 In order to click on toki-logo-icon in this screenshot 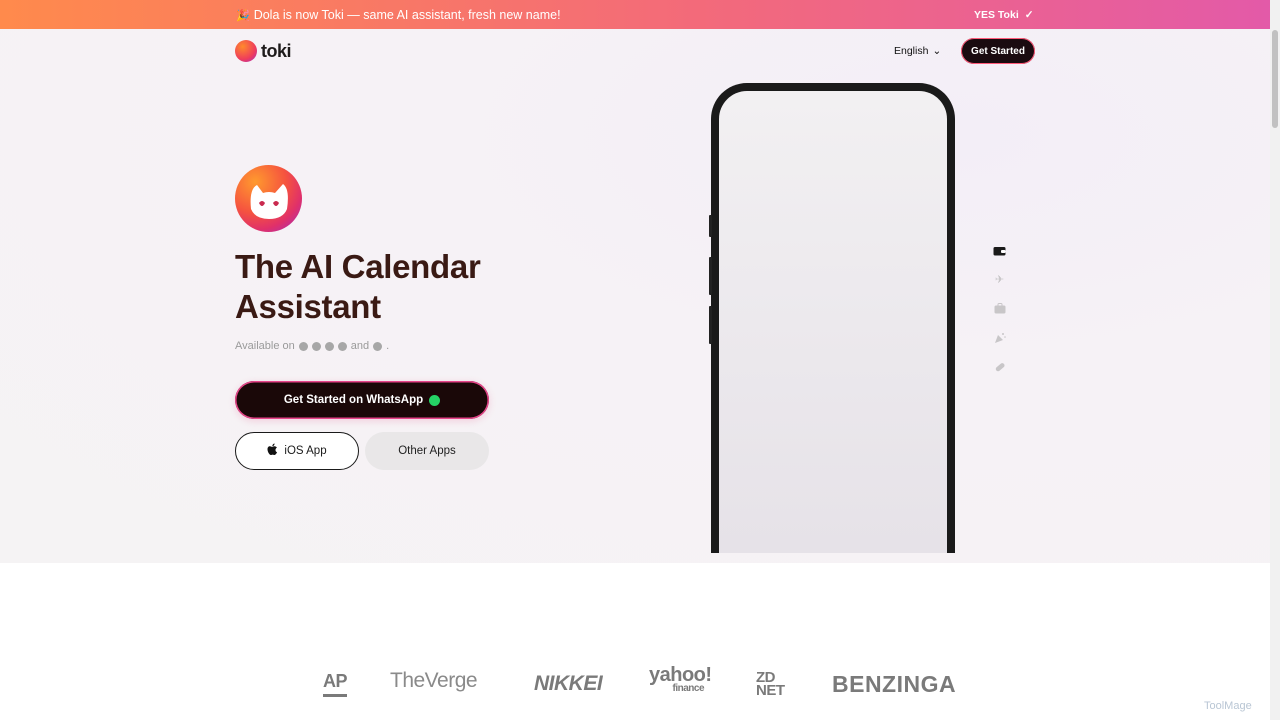, I will do `click(246, 51)`.